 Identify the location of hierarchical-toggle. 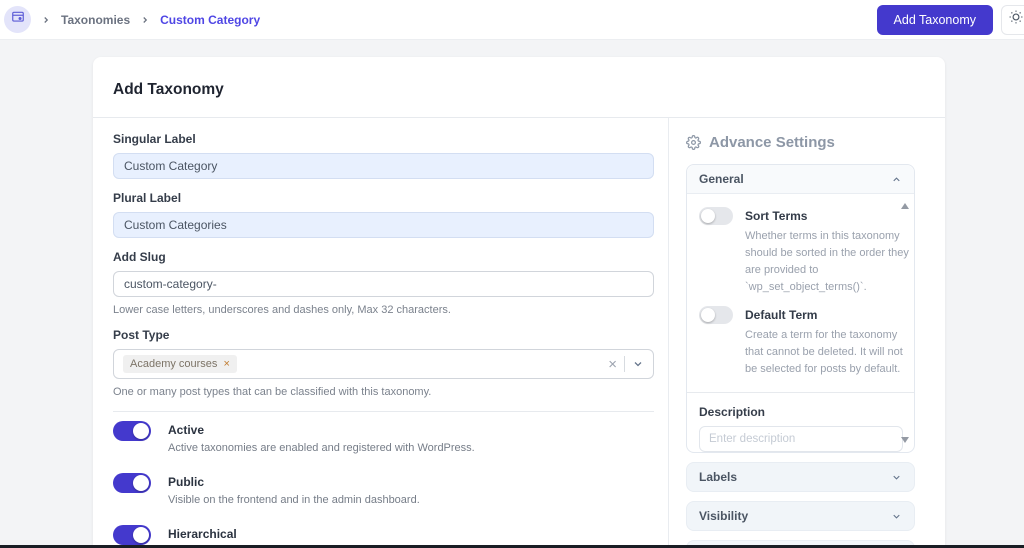
(132, 535).